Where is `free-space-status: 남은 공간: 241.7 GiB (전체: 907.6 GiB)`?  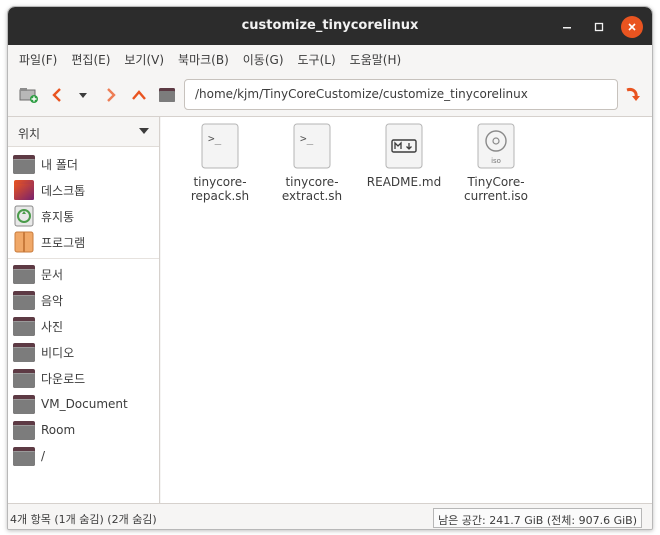
free-space-status: 남은 공간: 241.7 GiB (전체: 907.6 GiB) is located at coordinates (537, 518).